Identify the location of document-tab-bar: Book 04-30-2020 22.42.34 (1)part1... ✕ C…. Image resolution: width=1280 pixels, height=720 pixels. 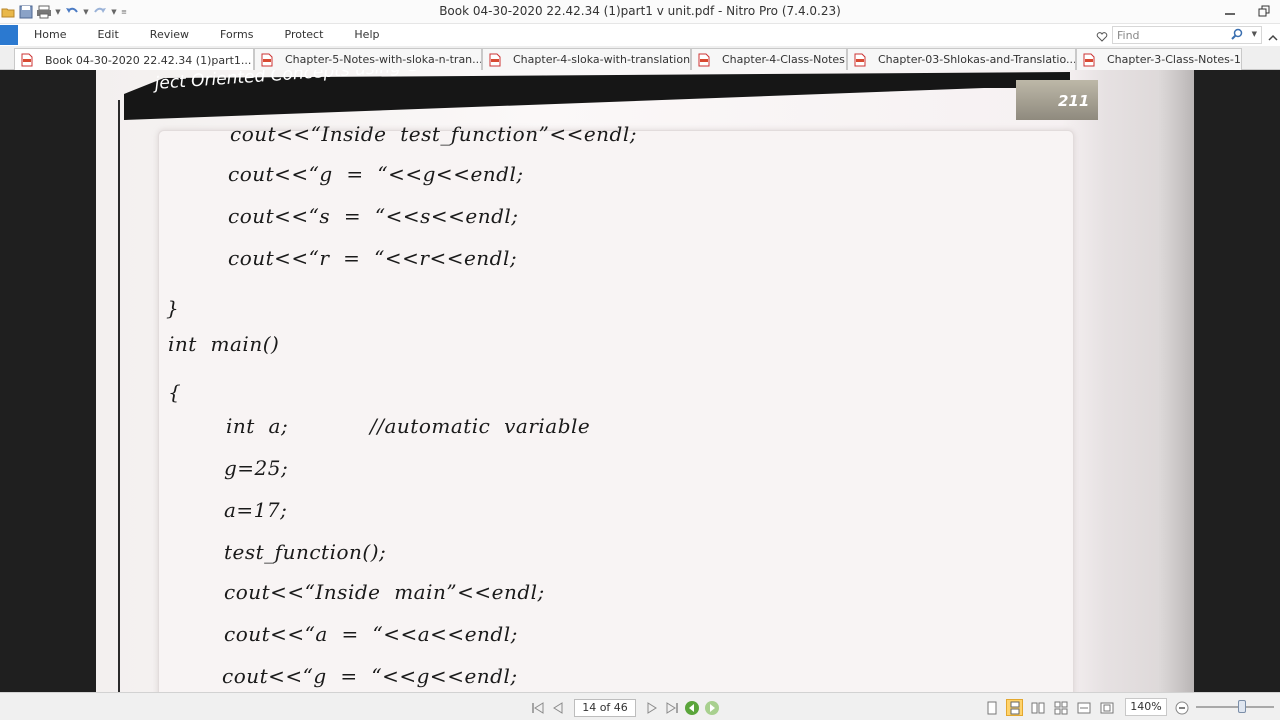
(640, 58).